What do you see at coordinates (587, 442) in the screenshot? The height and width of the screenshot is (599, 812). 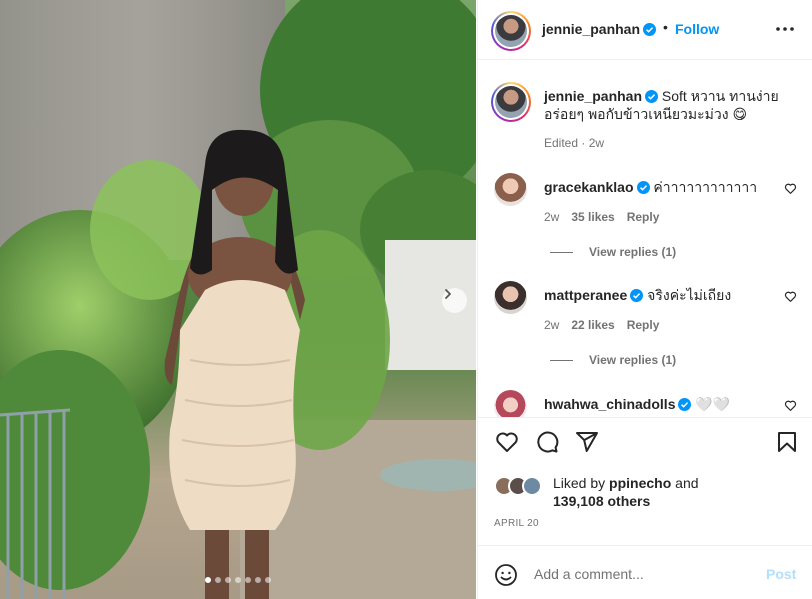 I see `share-icon` at bounding box center [587, 442].